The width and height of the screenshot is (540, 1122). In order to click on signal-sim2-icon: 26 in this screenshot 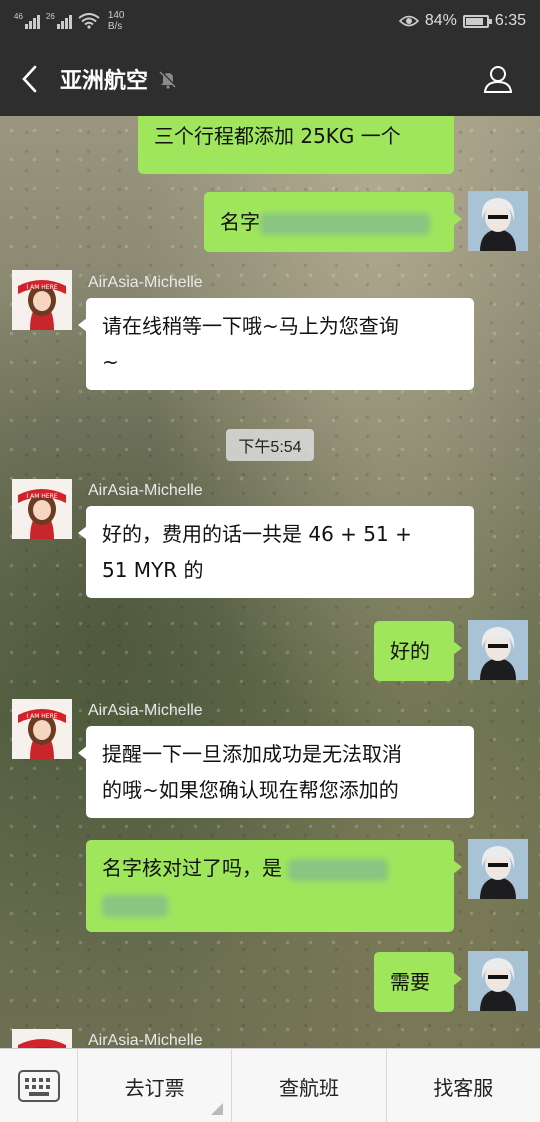, I will do `click(59, 21)`.